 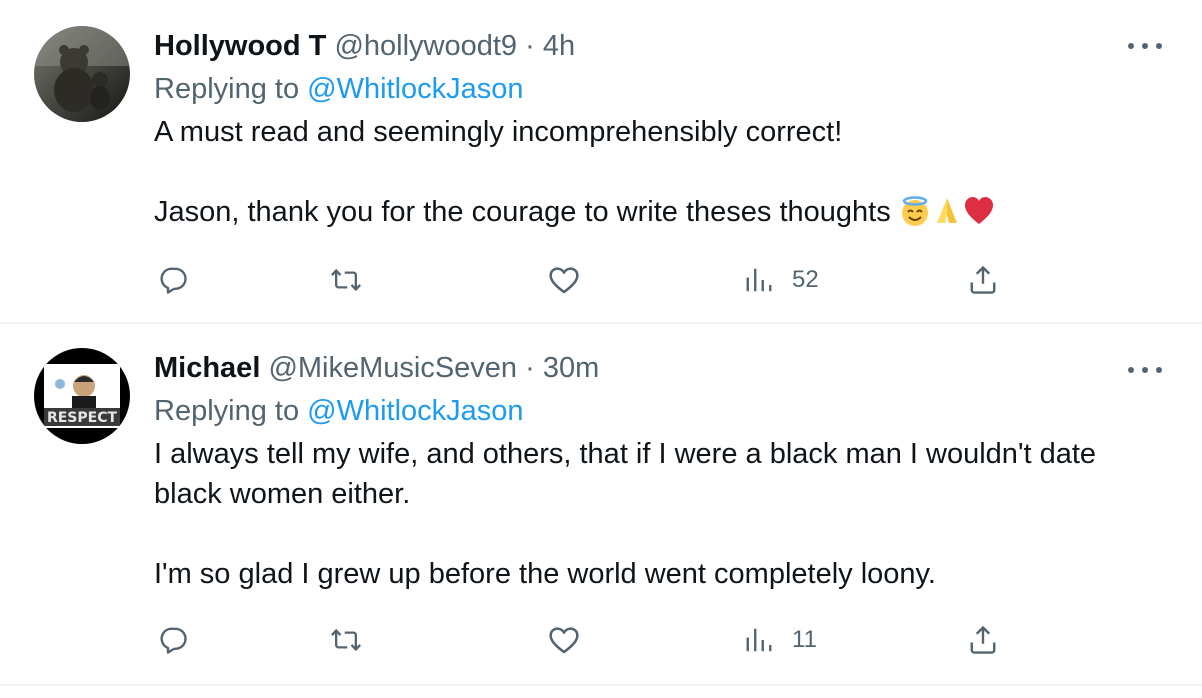 I want to click on display-name: Hollywood T, so click(x=240, y=46).